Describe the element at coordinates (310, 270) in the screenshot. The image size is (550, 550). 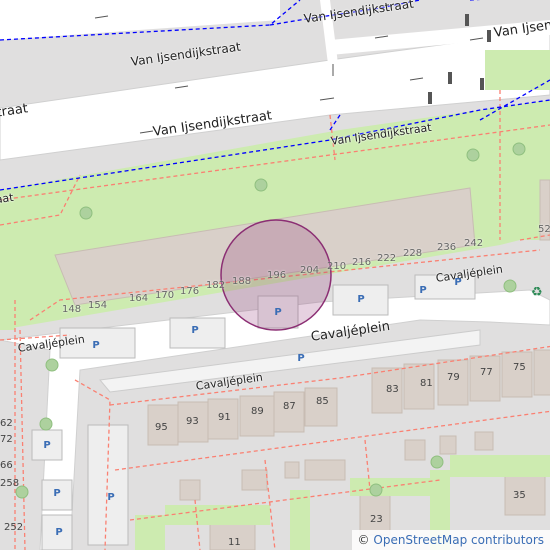
I see `house-number: 204` at that location.